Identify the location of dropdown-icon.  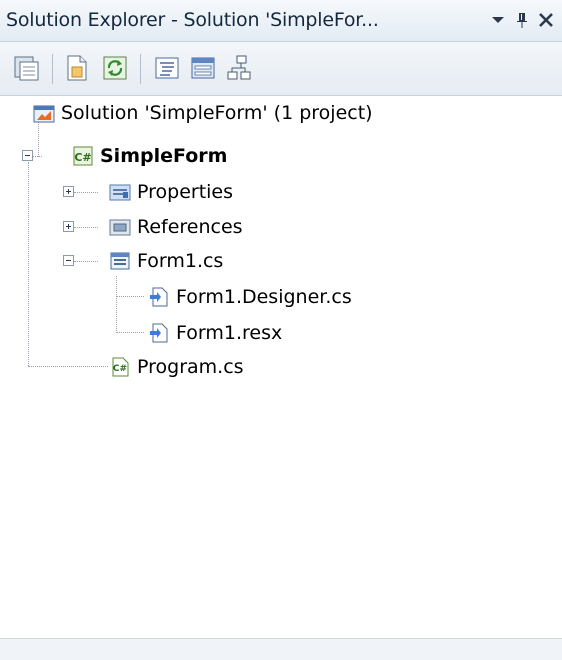
(498, 20).